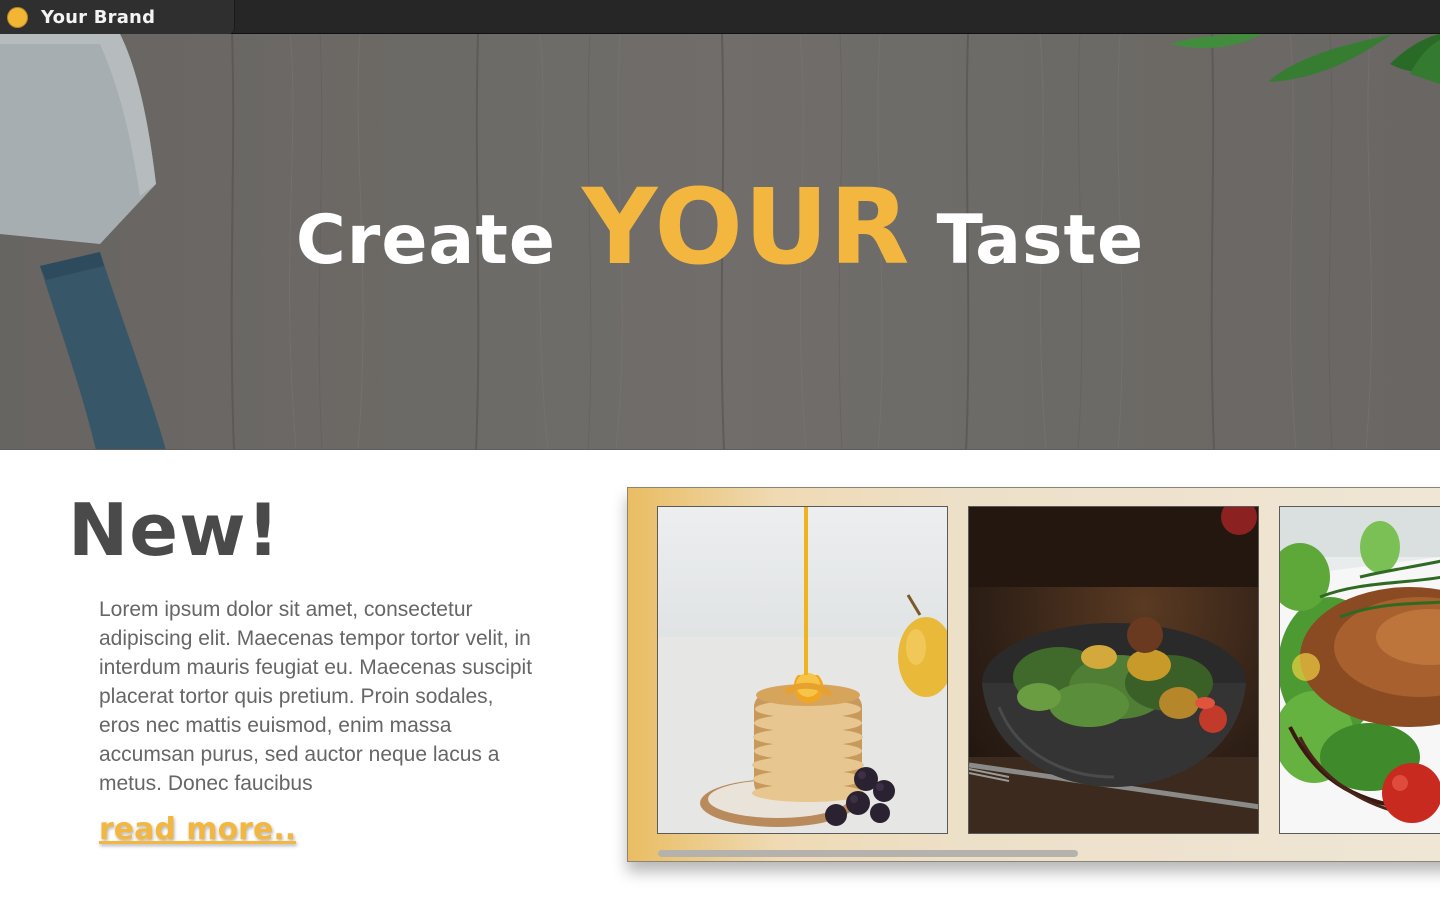 Image resolution: width=1440 pixels, height=900 pixels. I want to click on brand-dot-icon, so click(17, 17).